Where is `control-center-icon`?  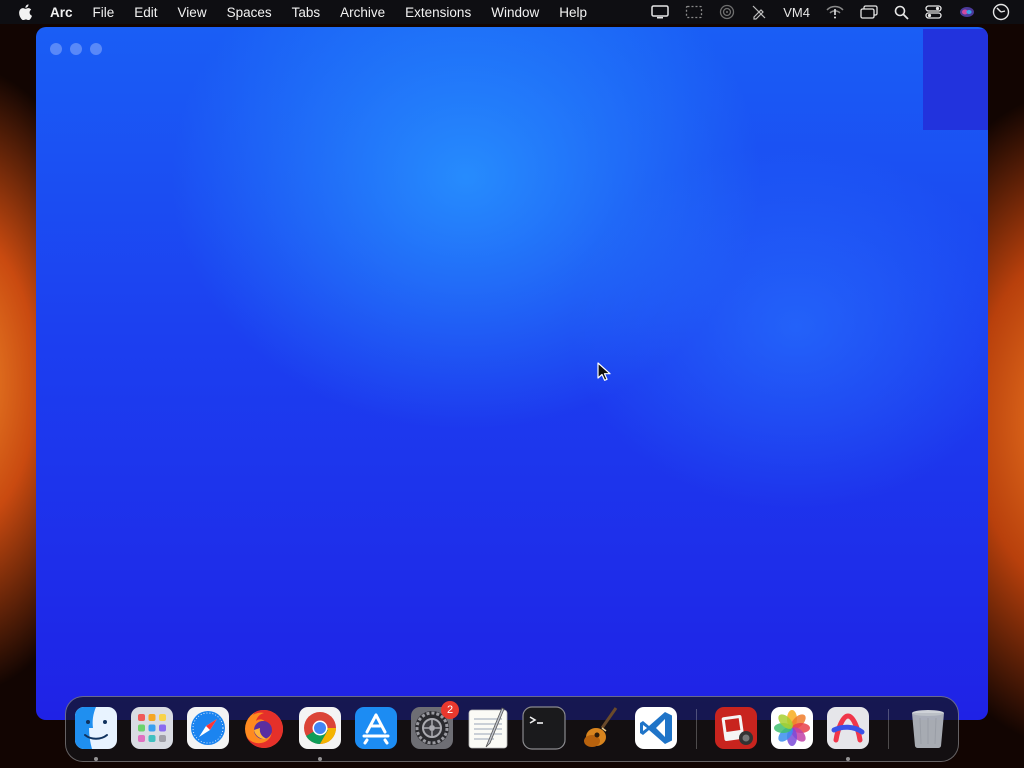 control-center-icon is located at coordinates (933, 12).